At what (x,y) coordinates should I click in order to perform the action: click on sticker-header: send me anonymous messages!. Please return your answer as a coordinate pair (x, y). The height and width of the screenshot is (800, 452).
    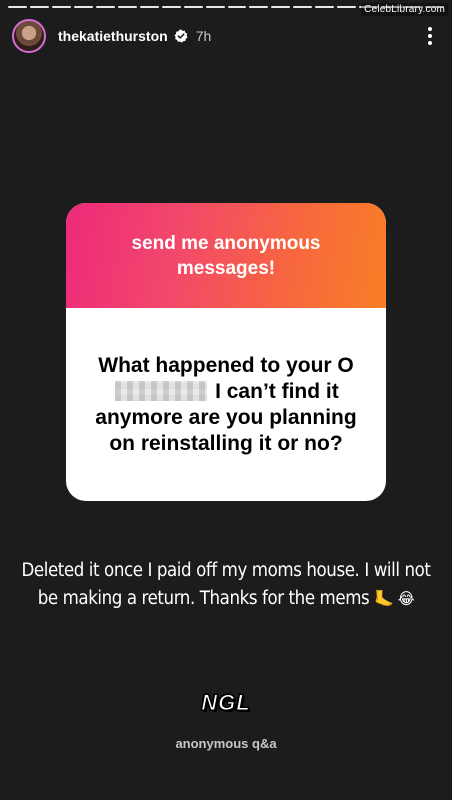
    Looking at the image, I should click on (226, 255).